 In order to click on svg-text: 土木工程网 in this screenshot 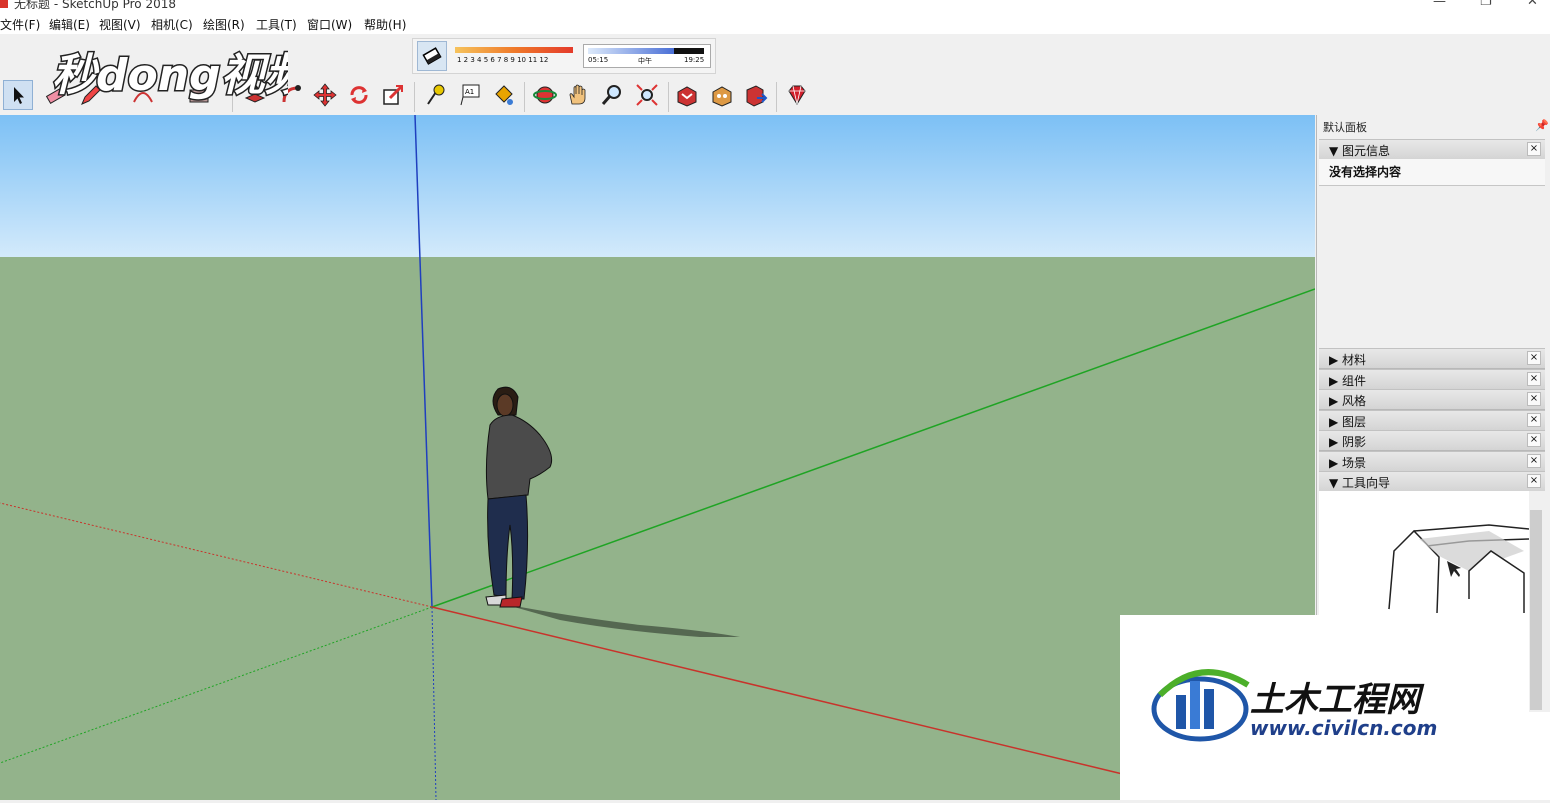, I will do `click(1337, 700)`.